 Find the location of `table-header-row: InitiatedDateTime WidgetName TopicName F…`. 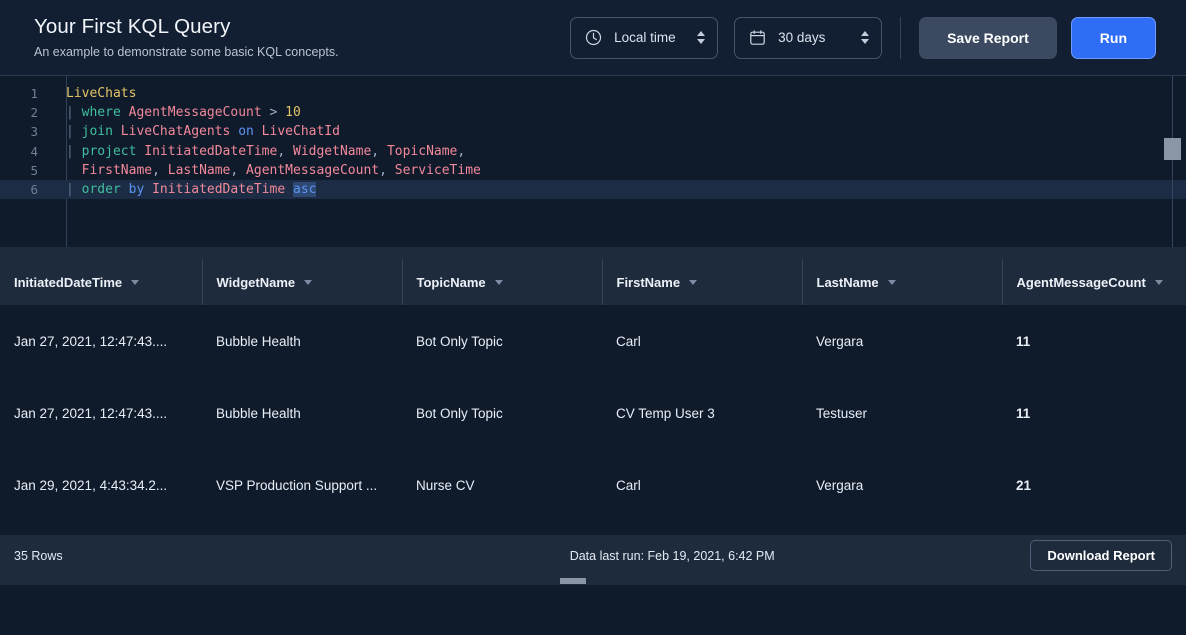

table-header-row: InitiatedDateTime WidgetName TopicName F… is located at coordinates (593, 282).